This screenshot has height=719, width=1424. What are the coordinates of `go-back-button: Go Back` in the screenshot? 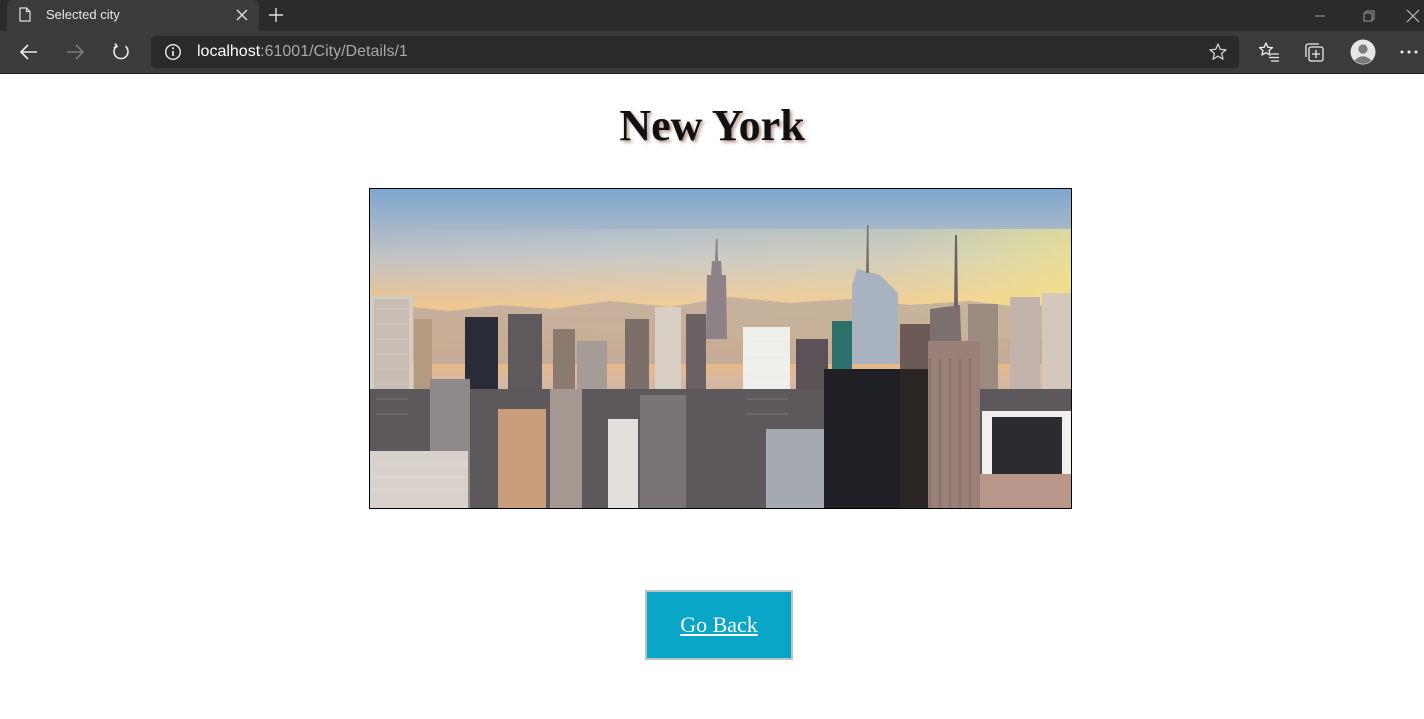 It's located at (719, 625).